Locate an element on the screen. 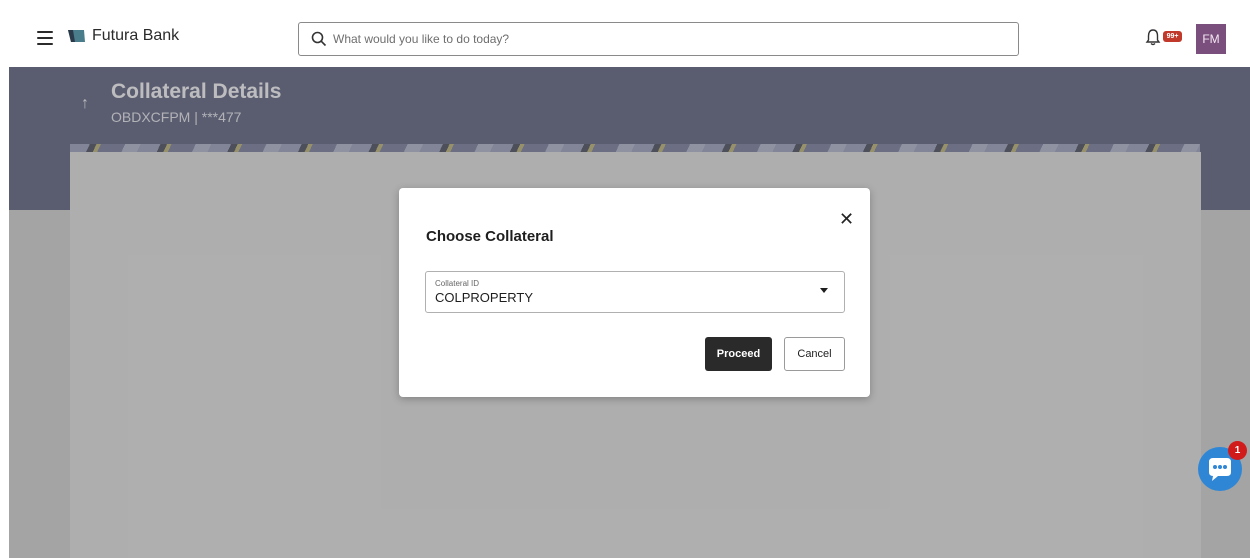  top-bar: Futura Bank 99+ FM is located at coordinates (629, 38).